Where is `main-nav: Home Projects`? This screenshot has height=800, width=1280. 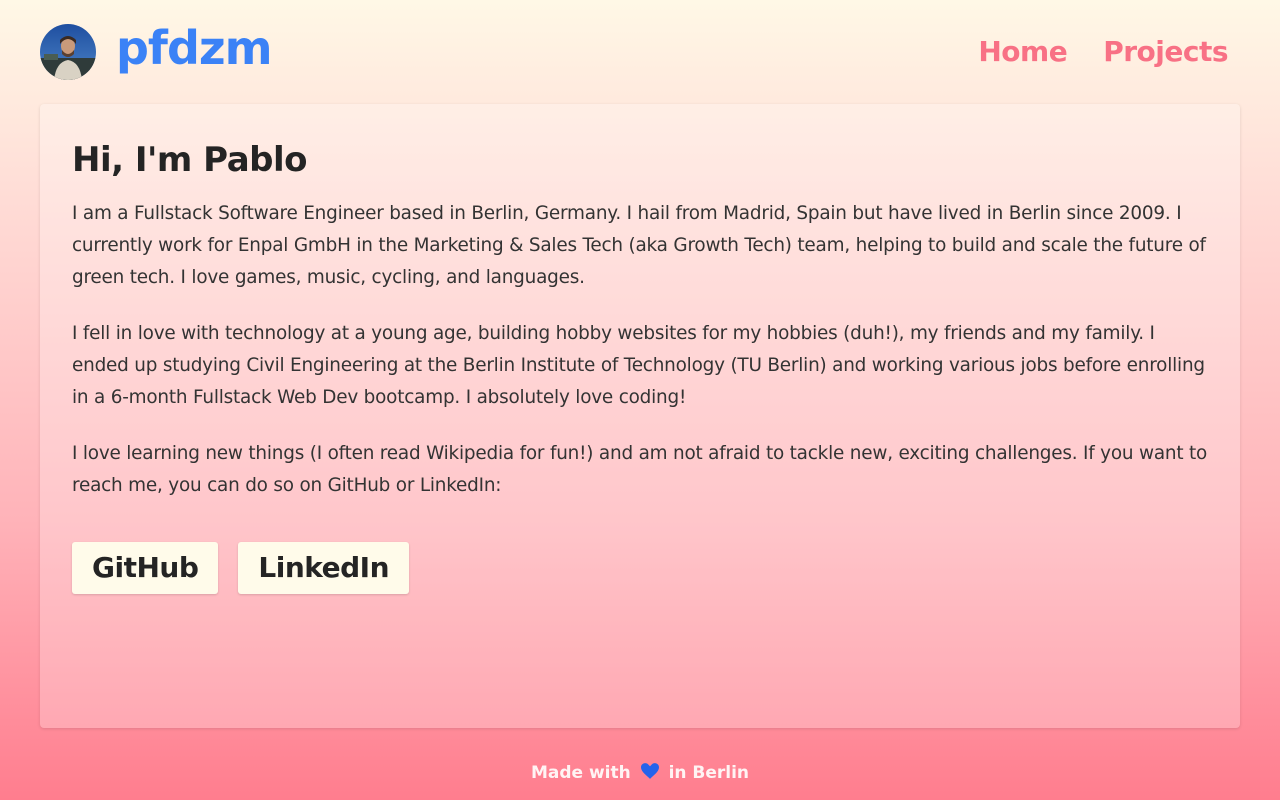 main-nav: Home Projects is located at coordinates (1103, 52).